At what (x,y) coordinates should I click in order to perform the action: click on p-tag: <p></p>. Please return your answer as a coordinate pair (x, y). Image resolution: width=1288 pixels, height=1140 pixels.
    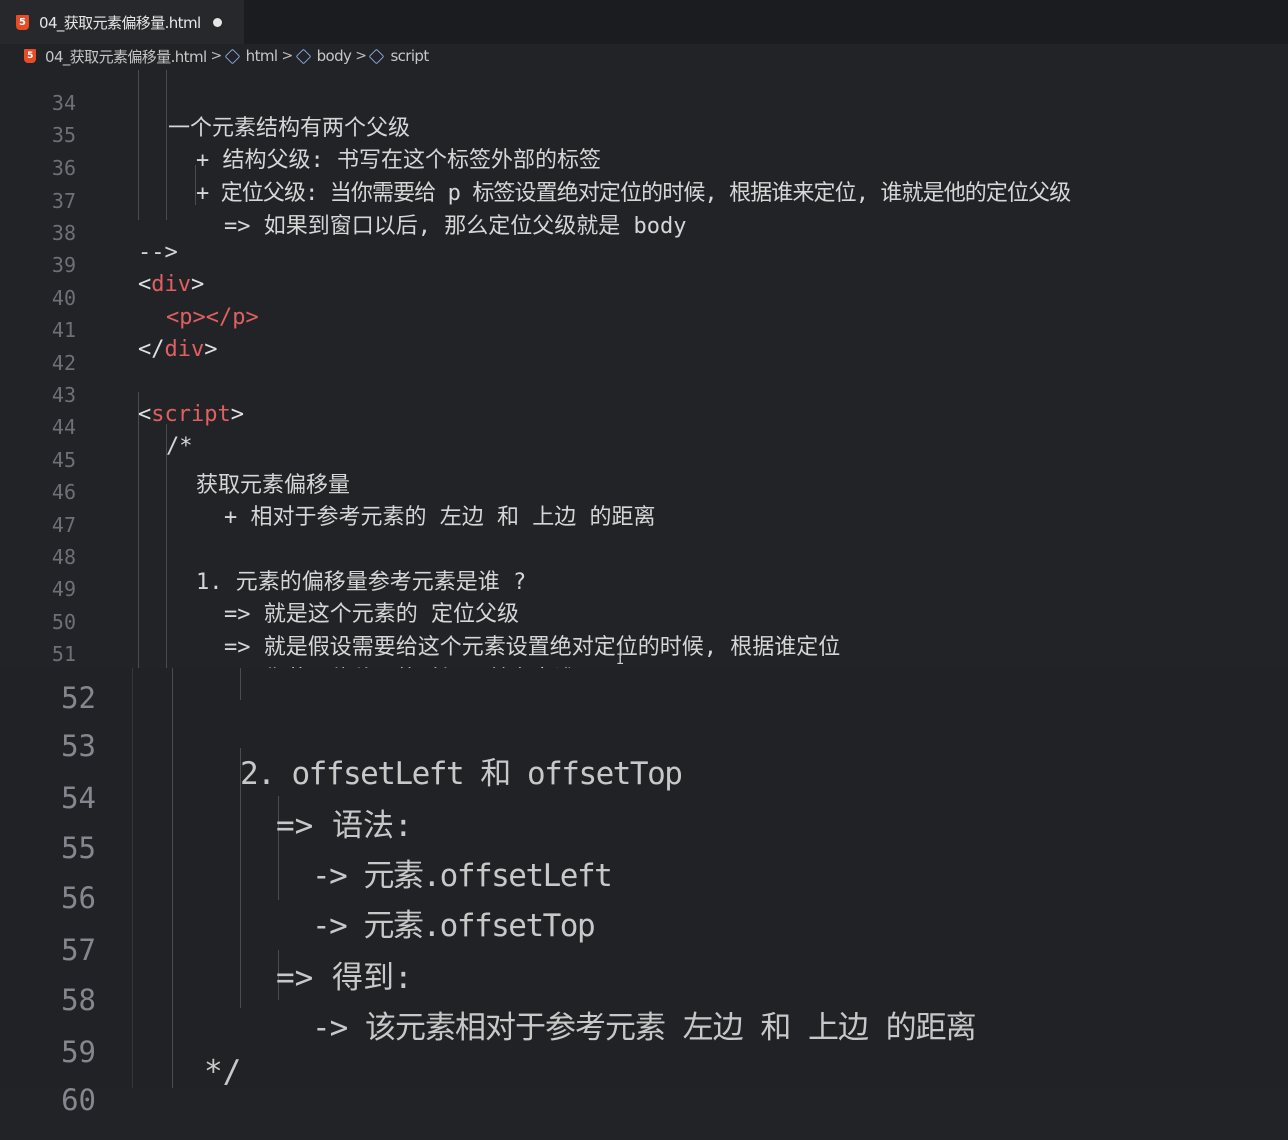
    Looking at the image, I should click on (212, 317).